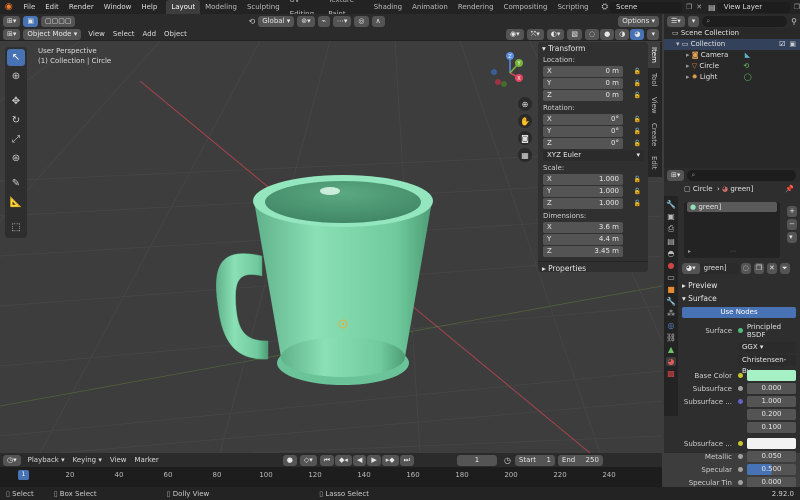 The width and height of the screenshot is (800, 500). Describe the element at coordinates (671, 229) in the screenshot. I see `output-properties-icon: ⎙` at that location.